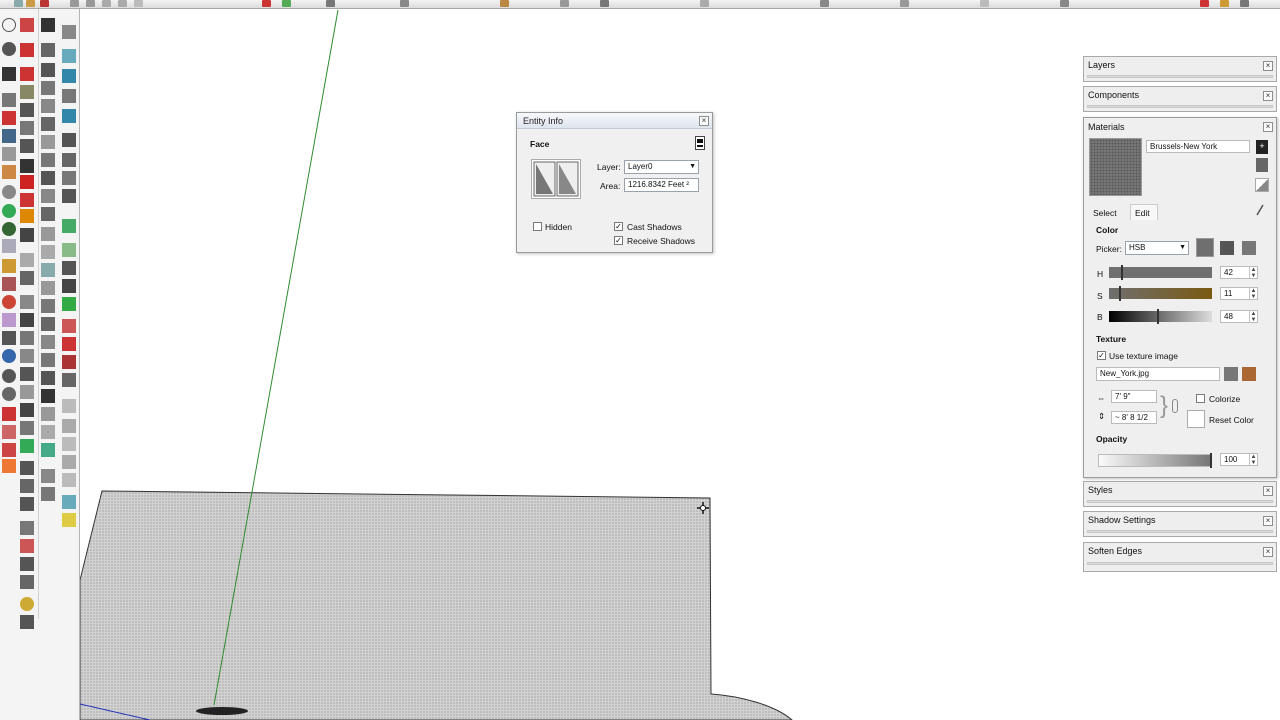 This screenshot has height=720, width=1280. What do you see at coordinates (69, 76) in the screenshot?
I see `arc-icon` at bounding box center [69, 76].